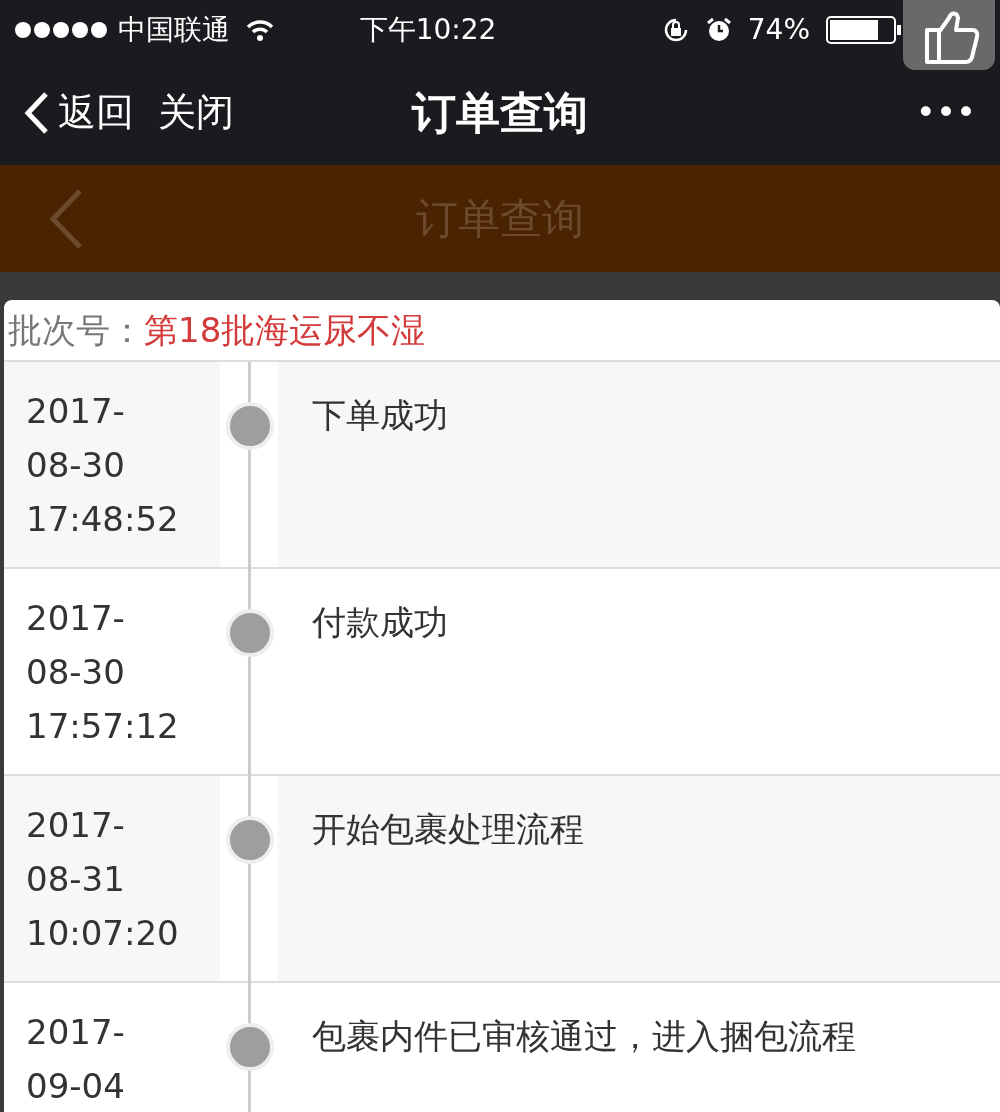 This screenshot has height=1112, width=1000. I want to click on thumbs-up-icon, so click(949, 35).